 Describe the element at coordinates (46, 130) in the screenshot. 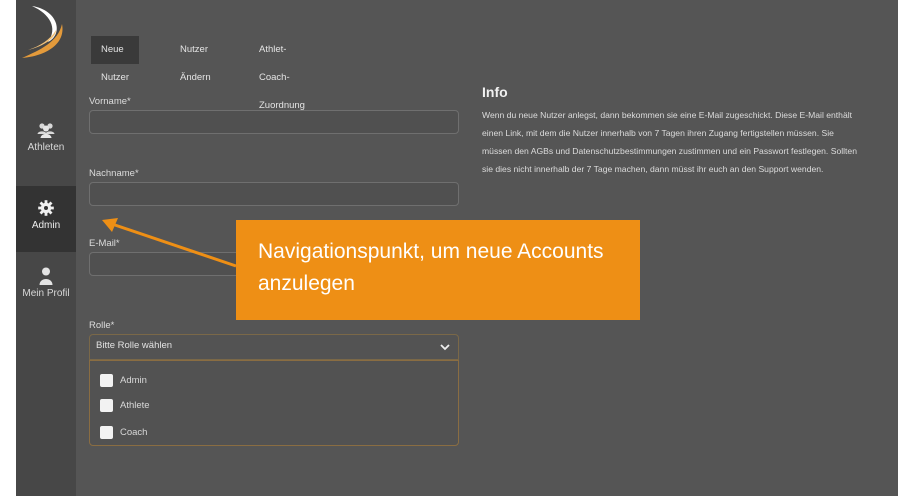

I see `users-icon` at that location.